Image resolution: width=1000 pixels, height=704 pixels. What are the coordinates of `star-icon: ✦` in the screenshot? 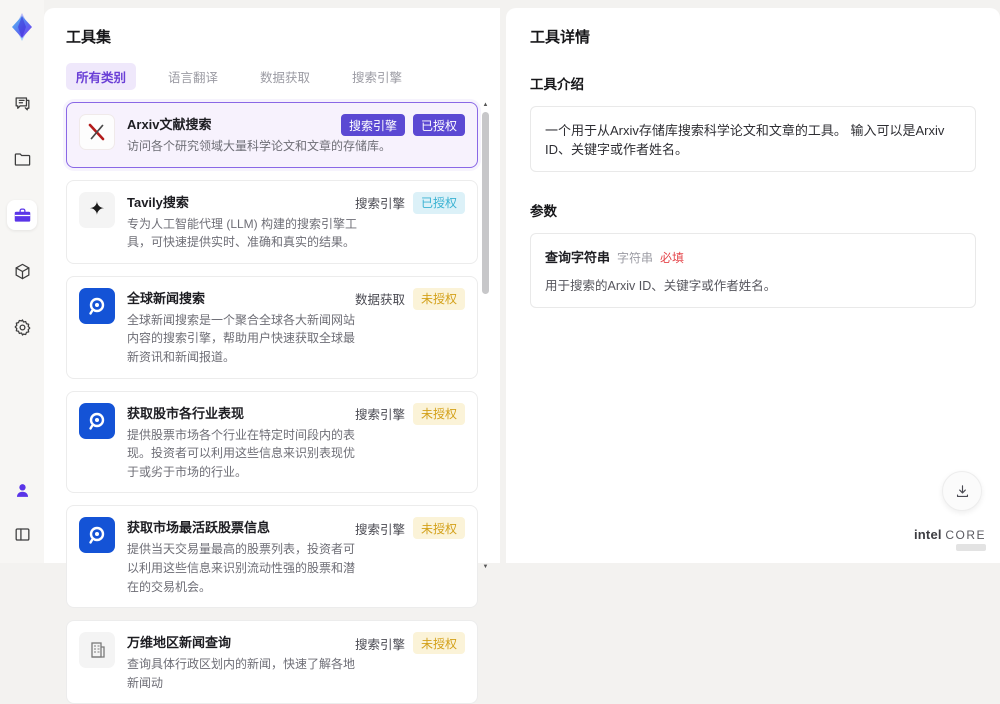 It's located at (97, 210).